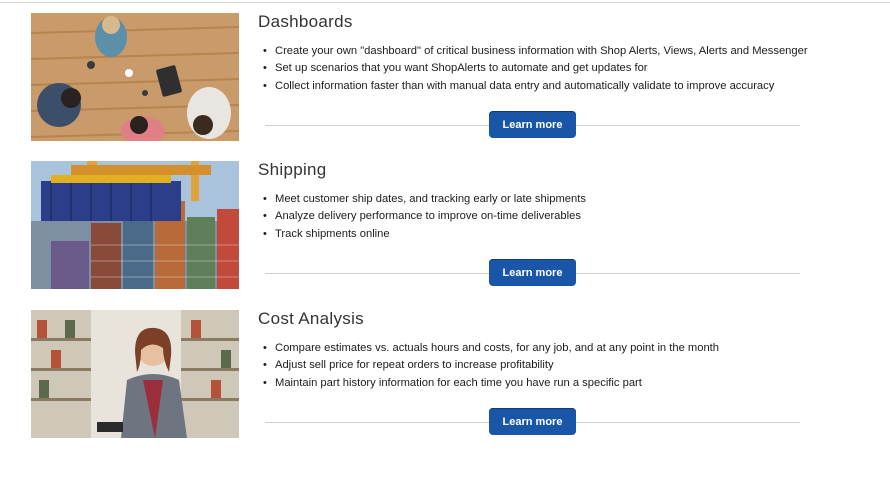 This screenshot has width=890, height=500. Describe the element at coordinates (445, 2) in the screenshot. I see `top-divider` at that location.